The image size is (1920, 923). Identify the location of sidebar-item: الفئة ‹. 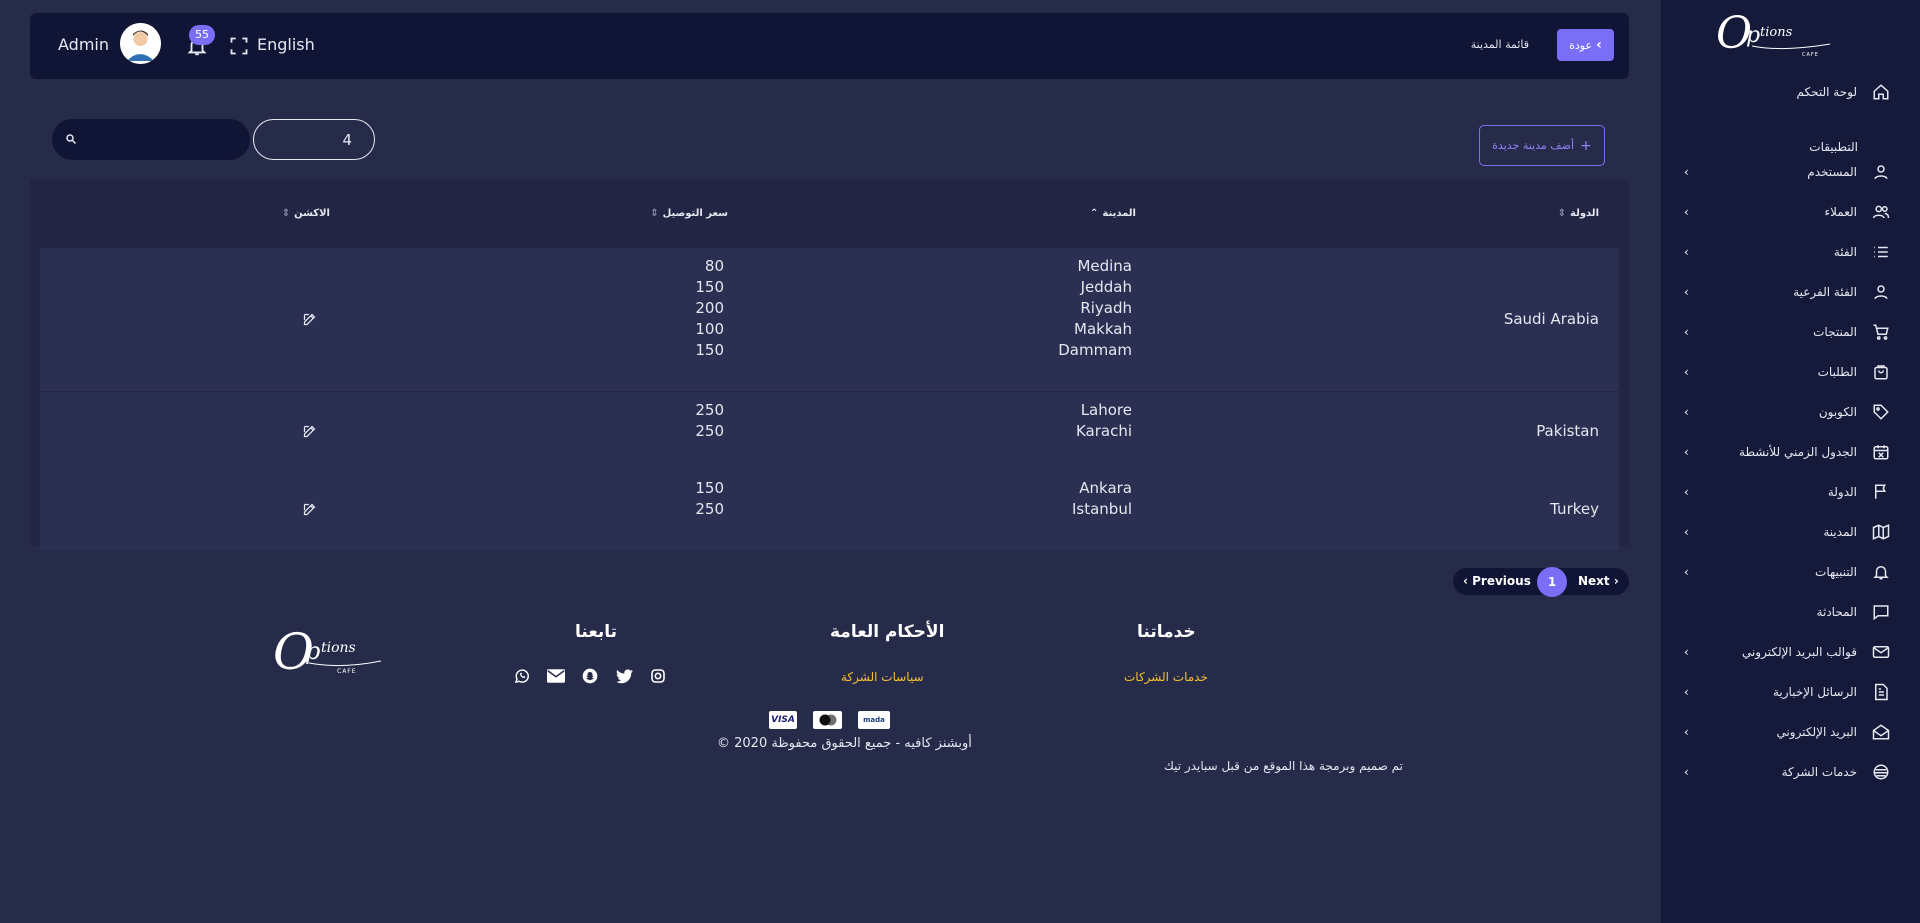
(1790, 252).